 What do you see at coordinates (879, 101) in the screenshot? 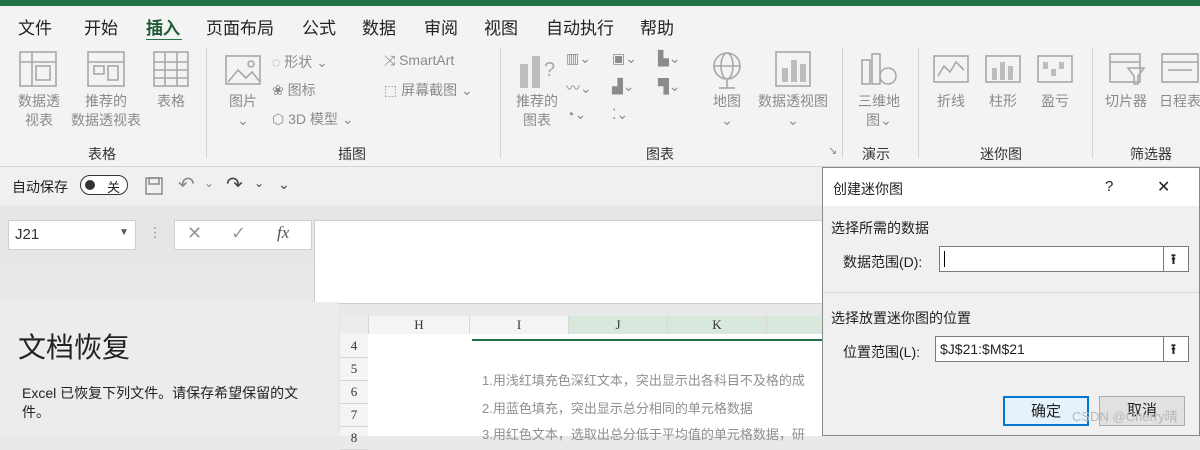
I see `3d-map-label-line1: 三维地` at bounding box center [879, 101].